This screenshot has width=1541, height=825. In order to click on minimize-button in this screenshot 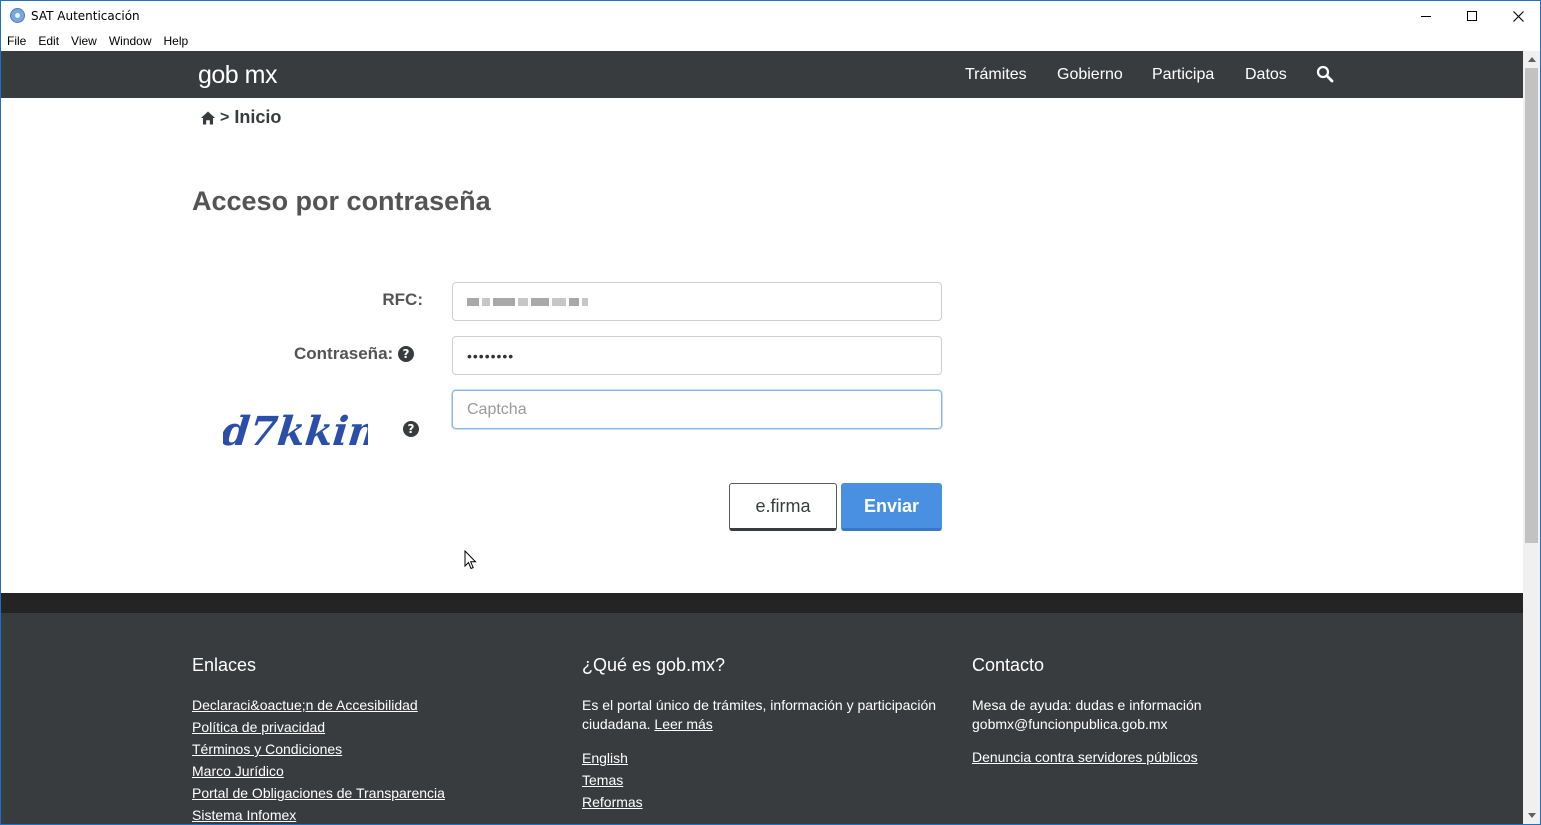, I will do `click(1426, 16)`.